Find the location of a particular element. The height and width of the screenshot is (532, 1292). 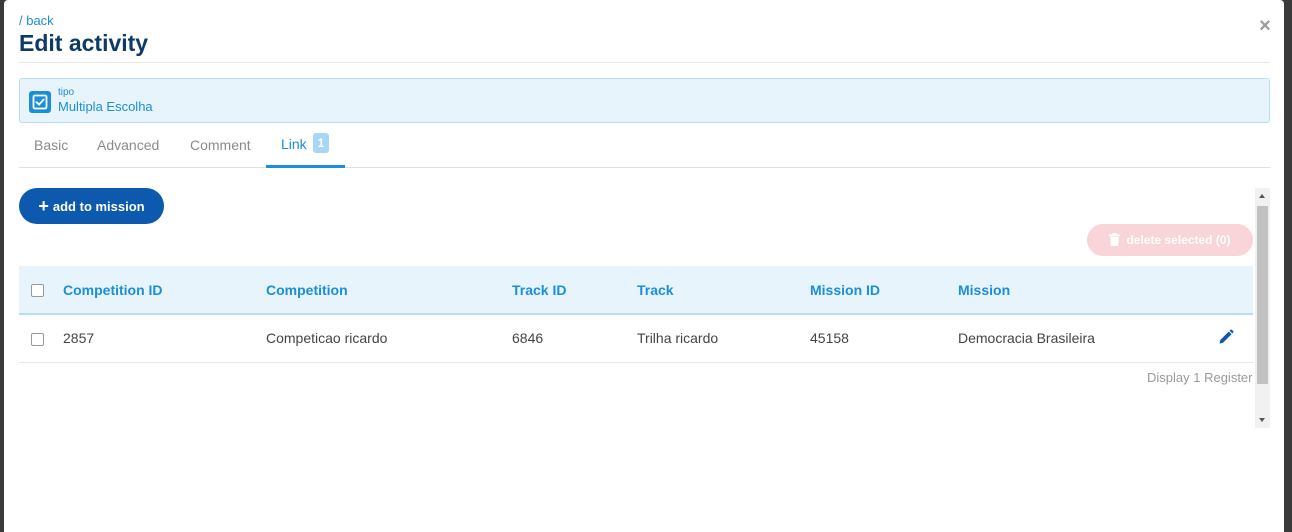

cell-competition-id: 2857 is located at coordinates (79, 338).